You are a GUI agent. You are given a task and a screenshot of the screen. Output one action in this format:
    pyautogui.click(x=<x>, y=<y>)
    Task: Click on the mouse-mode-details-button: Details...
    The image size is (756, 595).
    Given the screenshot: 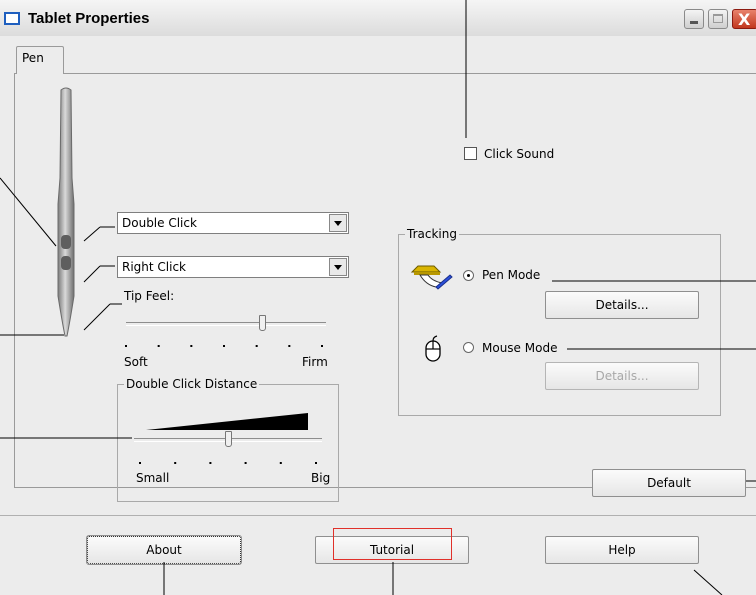 What is the action you would take?
    pyautogui.click(x=622, y=376)
    